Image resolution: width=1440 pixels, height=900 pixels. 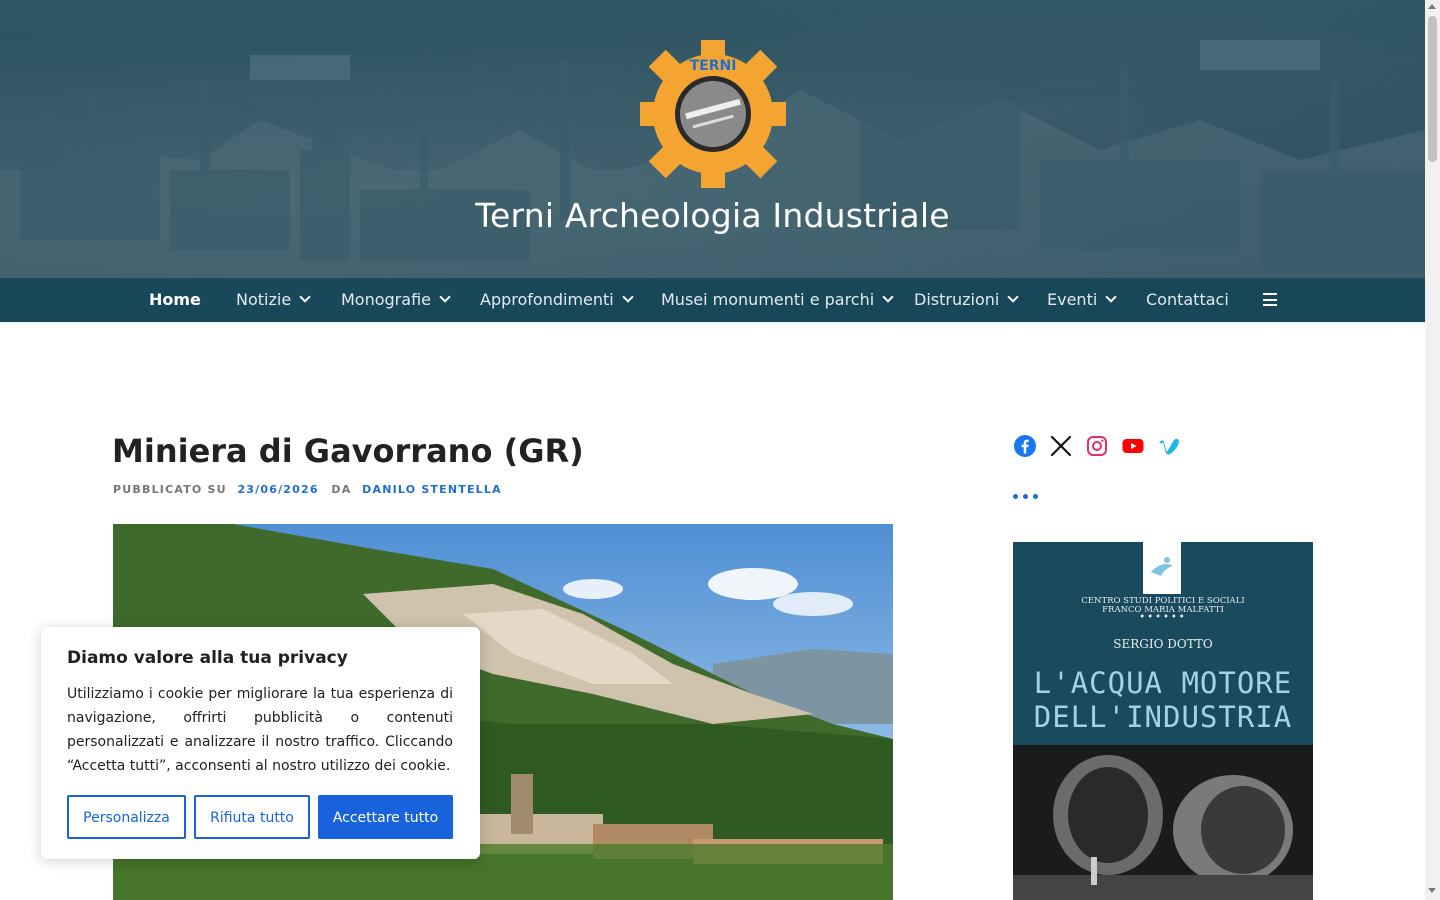 What do you see at coordinates (957, 299) in the screenshot?
I see `nav-item-label: Distruzioni` at bounding box center [957, 299].